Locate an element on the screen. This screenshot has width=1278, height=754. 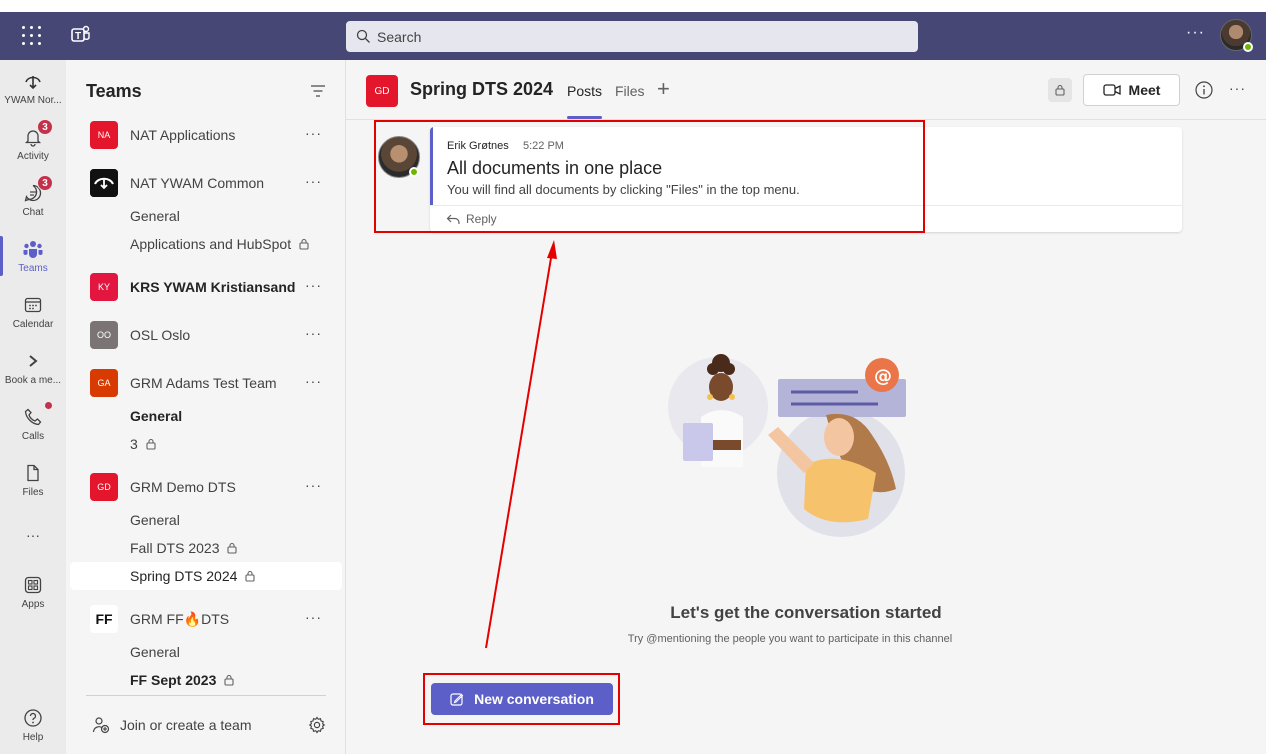
channel-ff-sept-2023: FF Sept 2023 is located at coordinates (182, 680).